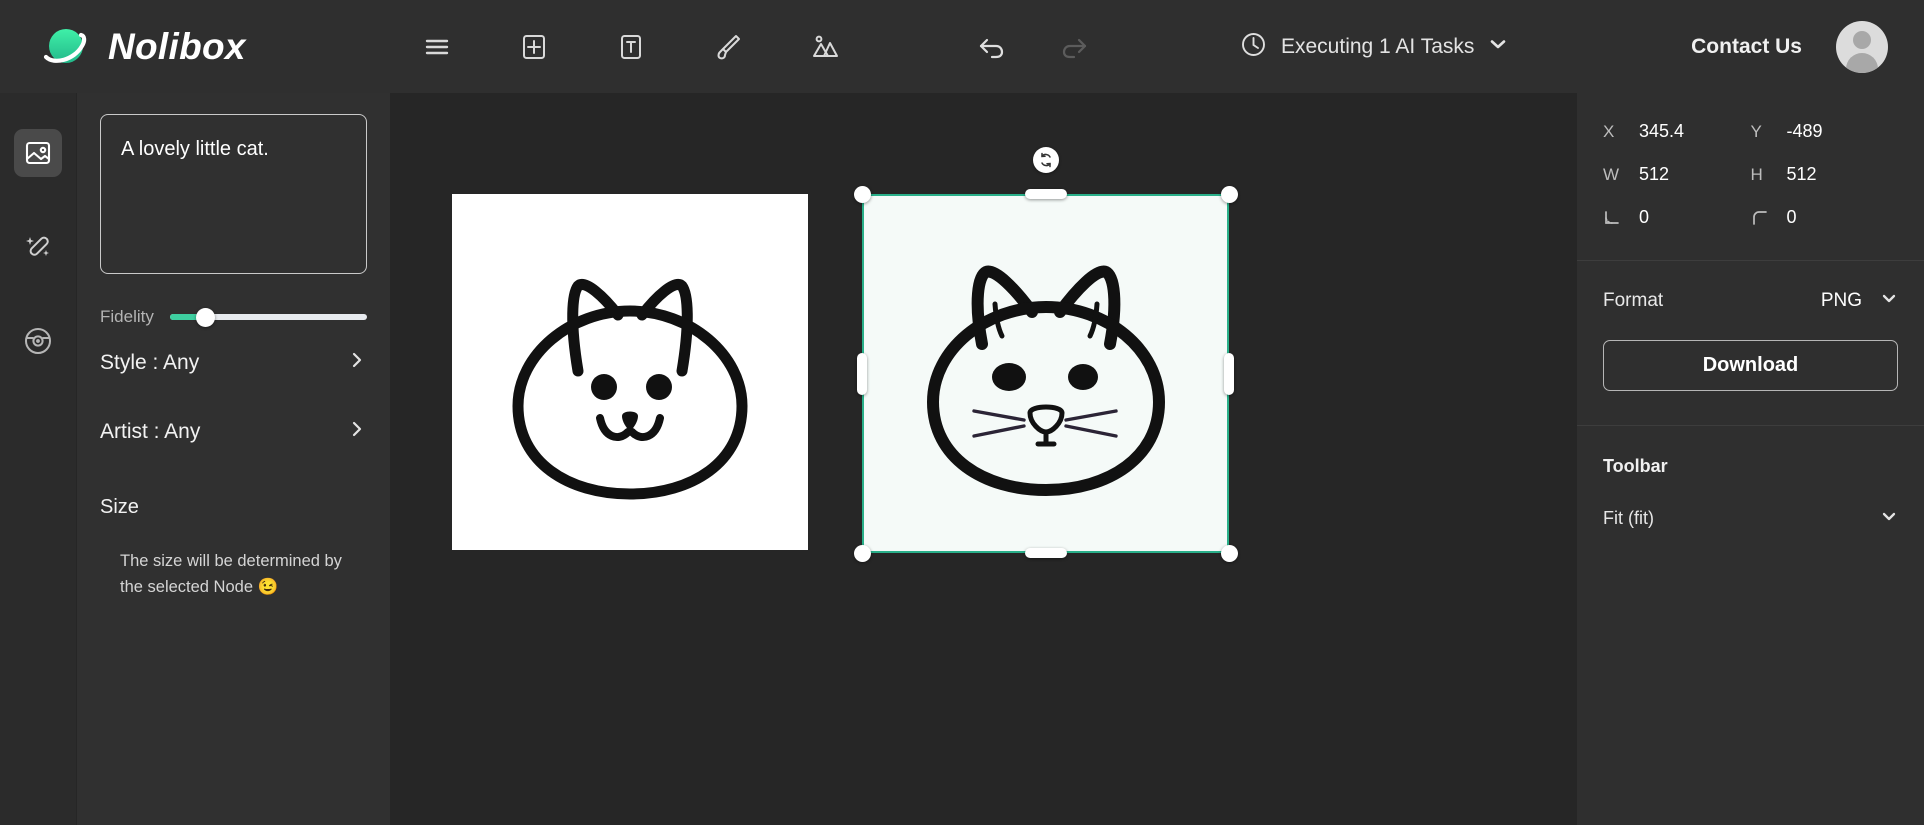  Describe the element at coordinates (1750, 493) in the screenshot. I see `toolbar-section: Toolbar Fit (fit)` at that location.